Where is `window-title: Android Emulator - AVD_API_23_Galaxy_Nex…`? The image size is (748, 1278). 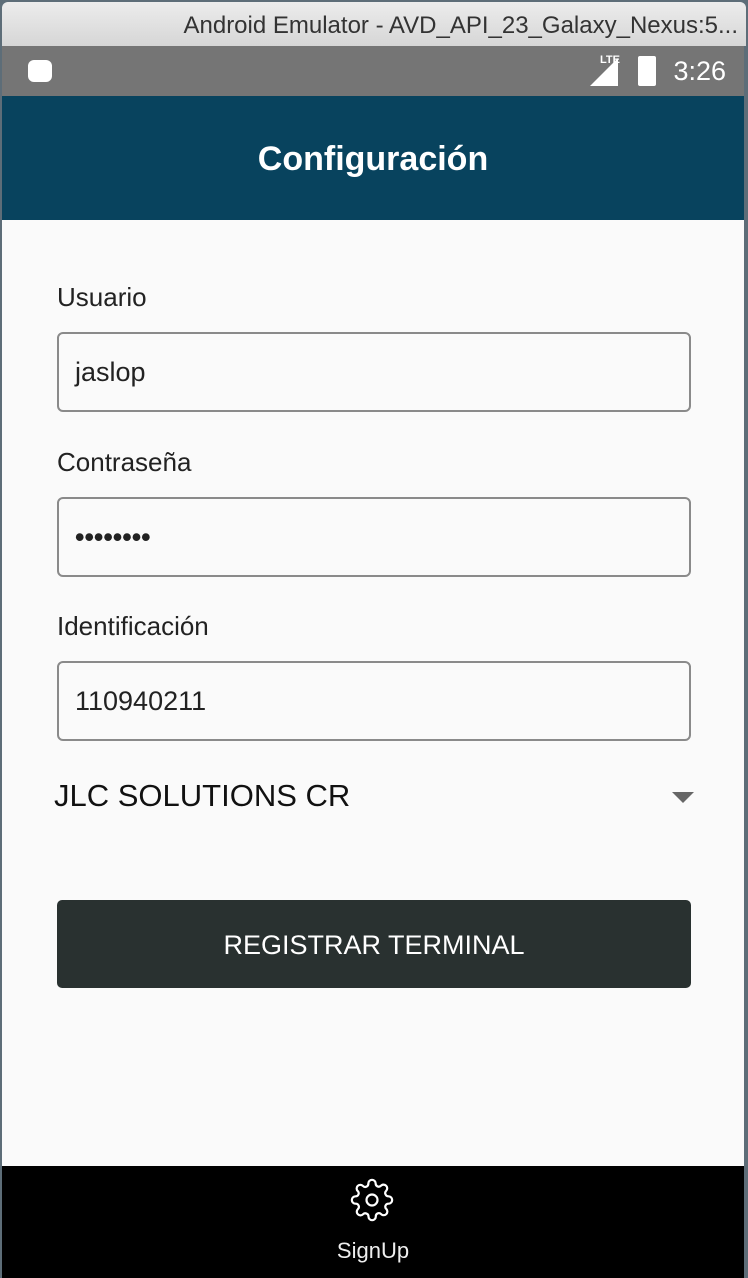 window-title: Android Emulator - AVD_API_23_Galaxy_Nex… is located at coordinates (460, 25).